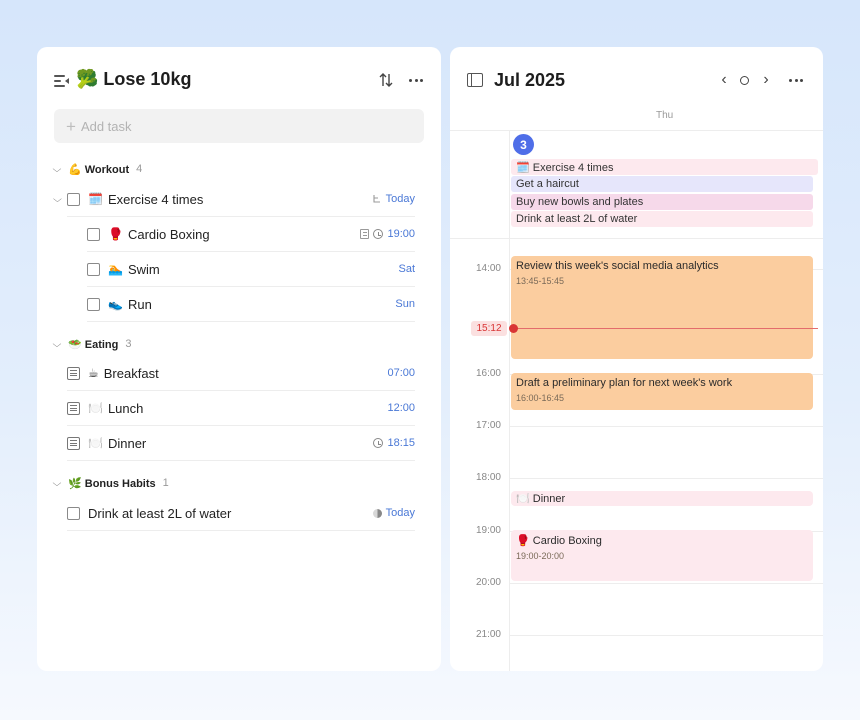 The height and width of the screenshot is (720, 860). What do you see at coordinates (61, 81) in the screenshot?
I see `collapse-menu-icon` at bounding box center [61, 81].